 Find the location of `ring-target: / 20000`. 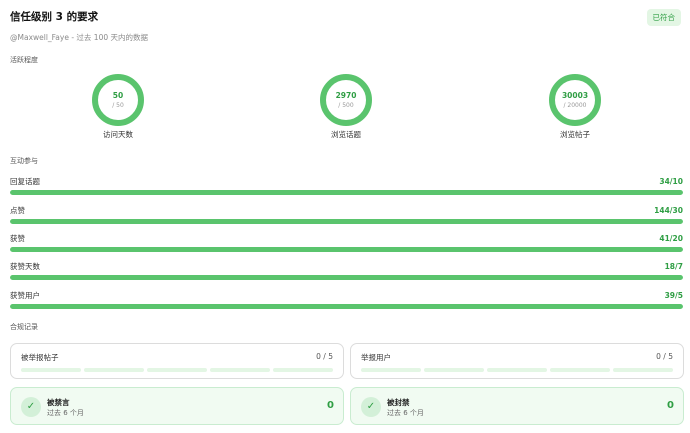

ring-target: / 20000 is located at coordinates (575, 105).